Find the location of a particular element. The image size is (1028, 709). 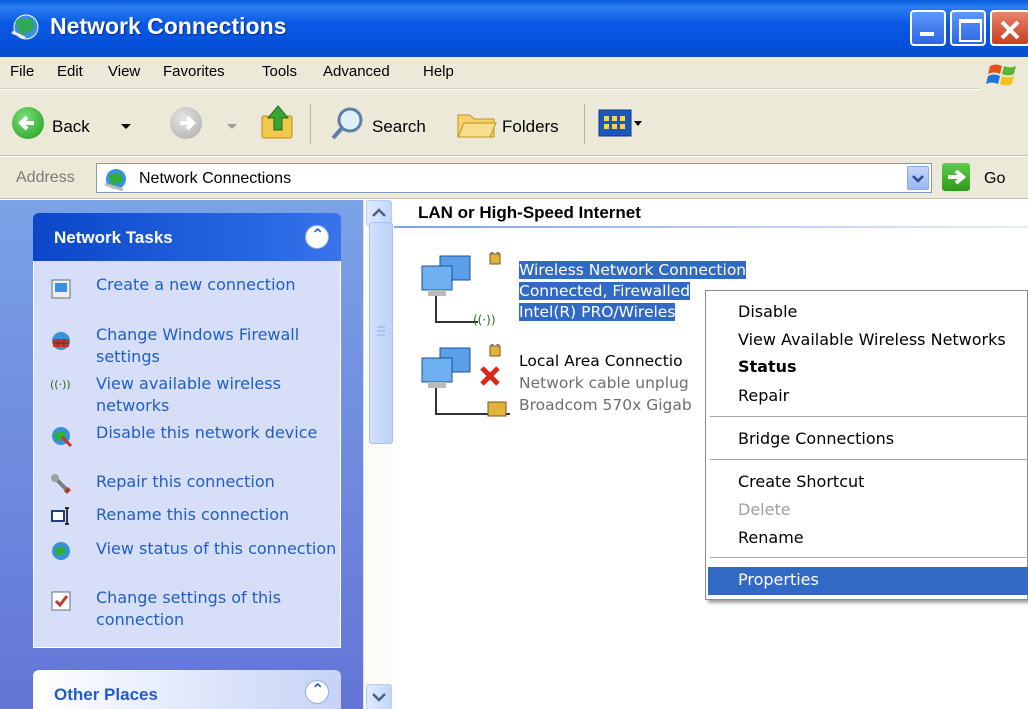

maximize-button is located at coordinates (968, 28).